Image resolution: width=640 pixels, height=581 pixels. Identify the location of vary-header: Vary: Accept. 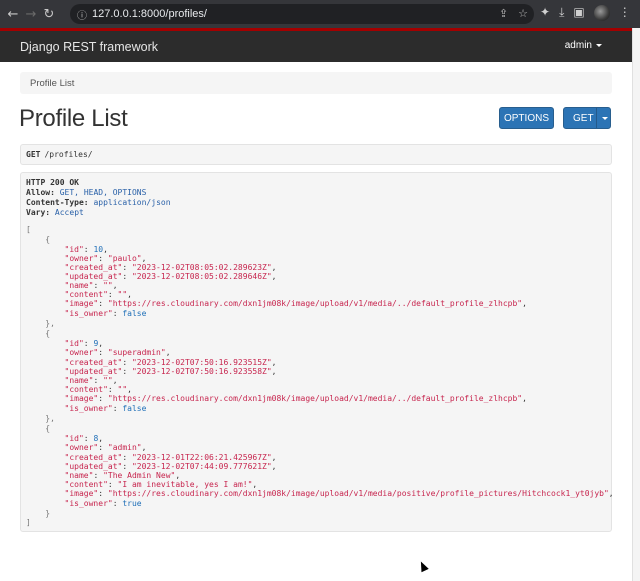
(55, 213).